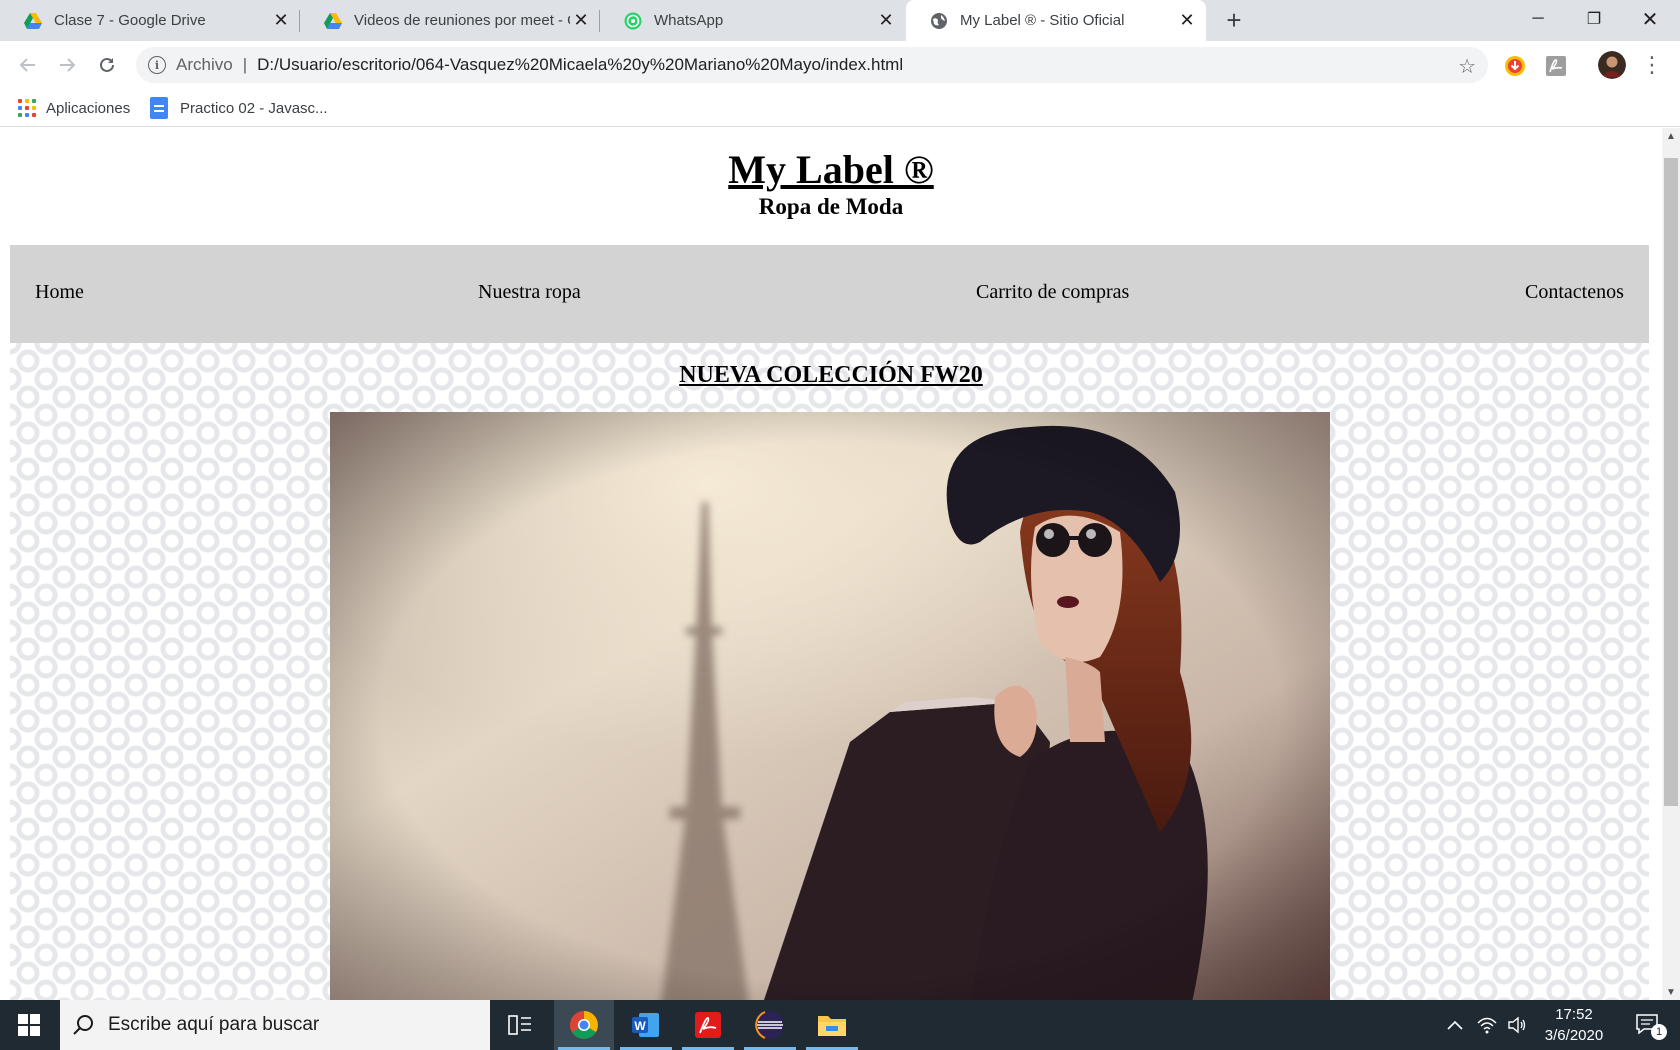 The height and width of the screenshot is (1050, 1680). I want to click on tab-title: WhatsApp, so click(689, 20).